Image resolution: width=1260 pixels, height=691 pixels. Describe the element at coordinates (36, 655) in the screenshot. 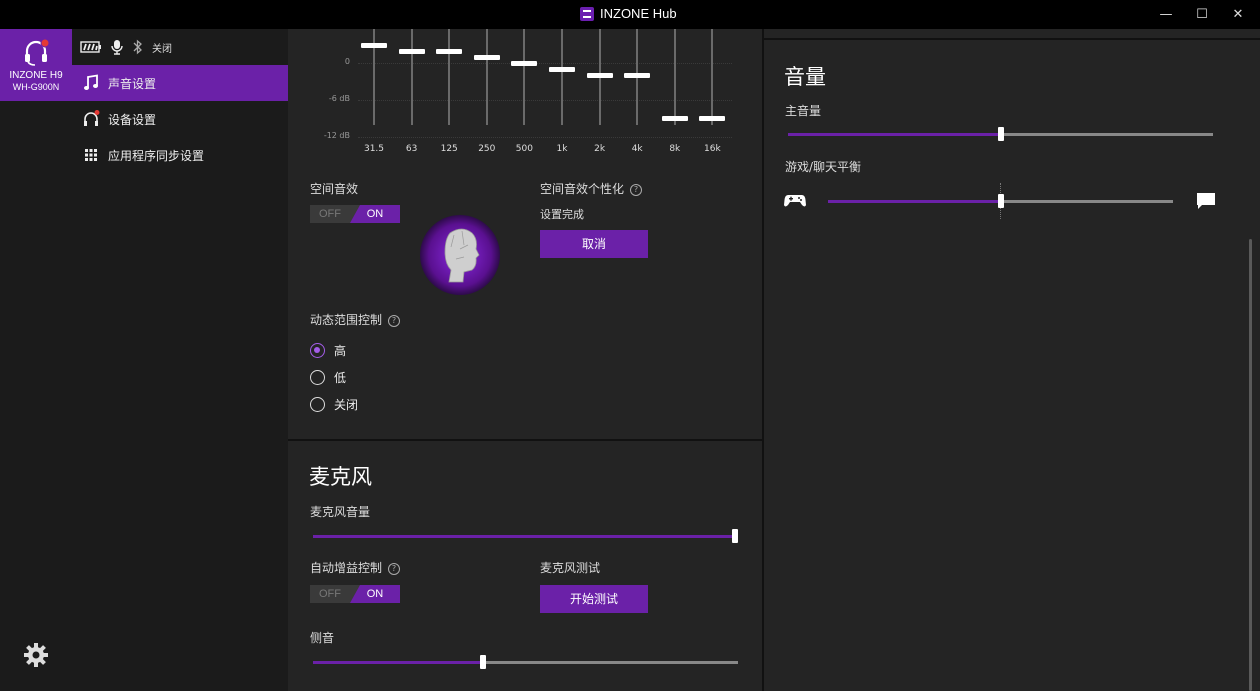

I see `gear-icon` at that location.